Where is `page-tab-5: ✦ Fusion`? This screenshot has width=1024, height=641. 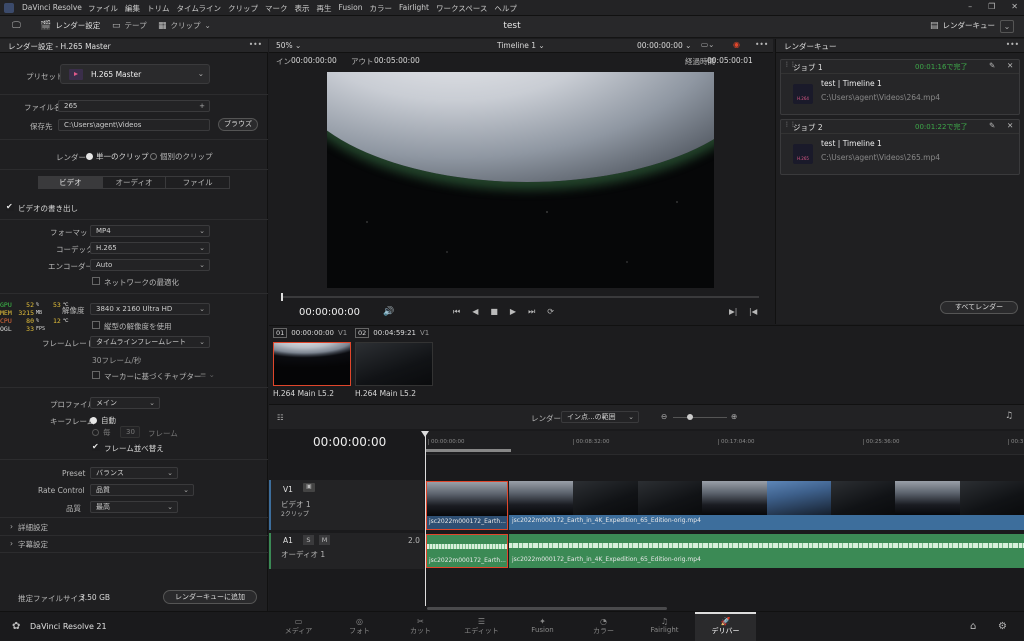
page-tab-5: ✦ Fusion is located at coordinates (542, 626).